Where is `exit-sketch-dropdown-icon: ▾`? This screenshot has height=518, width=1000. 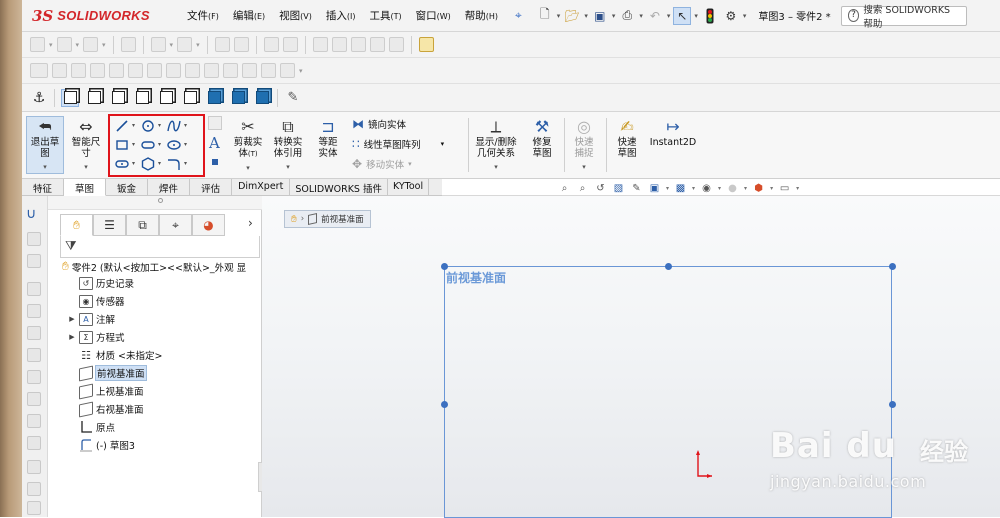 exit-sketch-dropdown-icon: ▾ is located at coordinates (45, 167).